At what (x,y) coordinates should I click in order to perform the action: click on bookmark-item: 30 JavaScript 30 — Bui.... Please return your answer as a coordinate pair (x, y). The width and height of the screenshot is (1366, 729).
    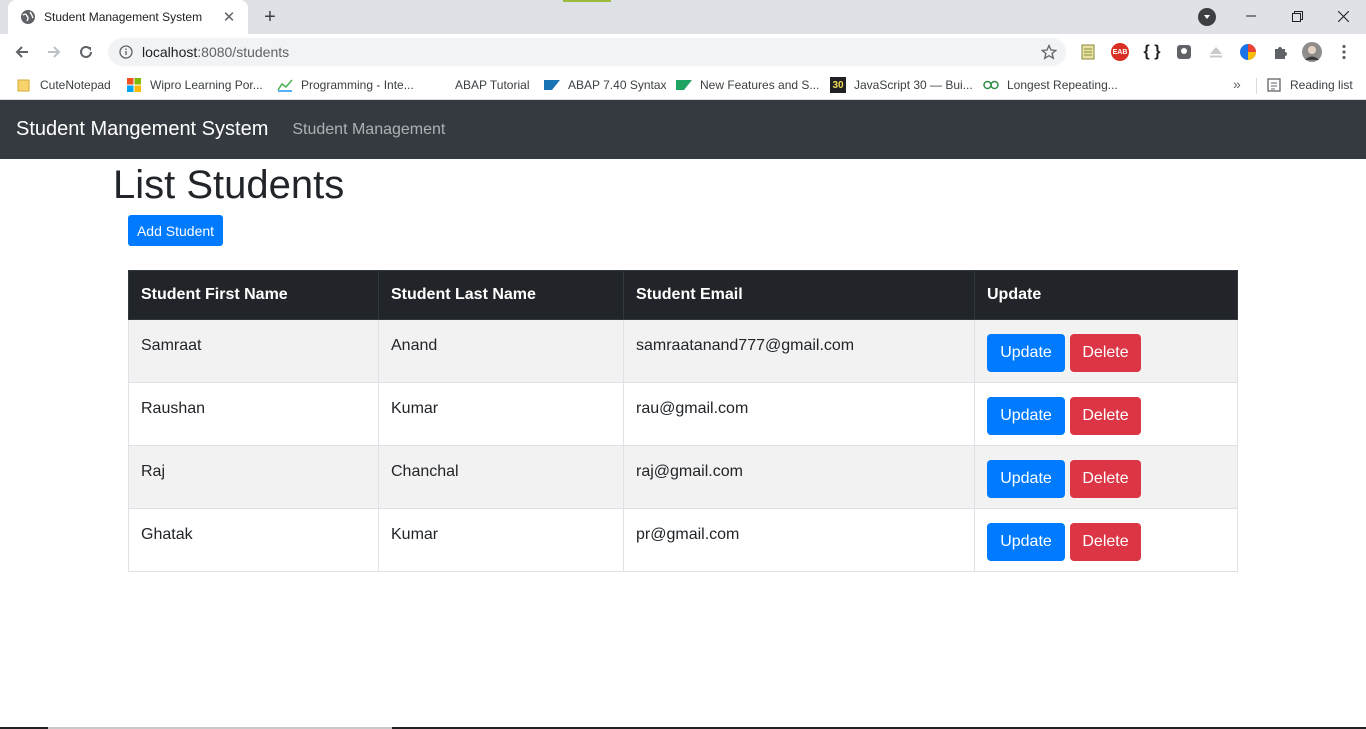
    Looking at the image, I should click on (901, 85).